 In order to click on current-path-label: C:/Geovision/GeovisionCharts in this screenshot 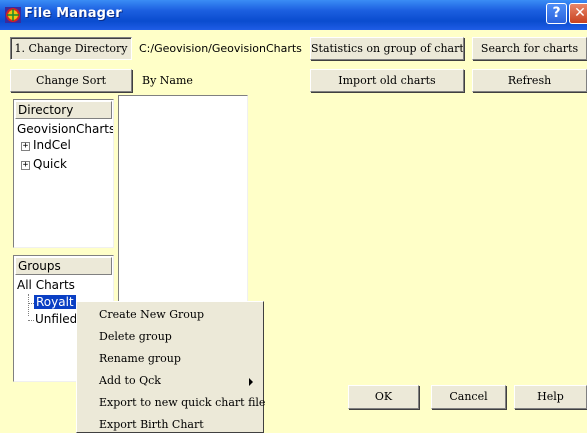, I will do `click(220, 48)`.